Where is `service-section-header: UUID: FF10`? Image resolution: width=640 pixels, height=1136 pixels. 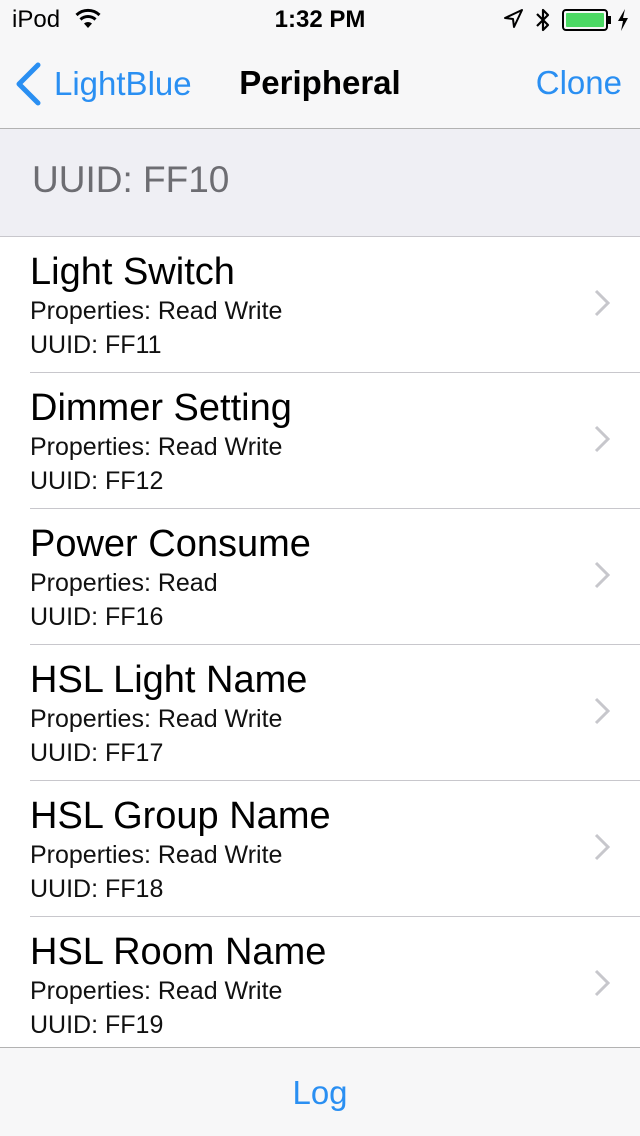
service-section-header: UUID: FF10 is located at coordinates (320, 183).